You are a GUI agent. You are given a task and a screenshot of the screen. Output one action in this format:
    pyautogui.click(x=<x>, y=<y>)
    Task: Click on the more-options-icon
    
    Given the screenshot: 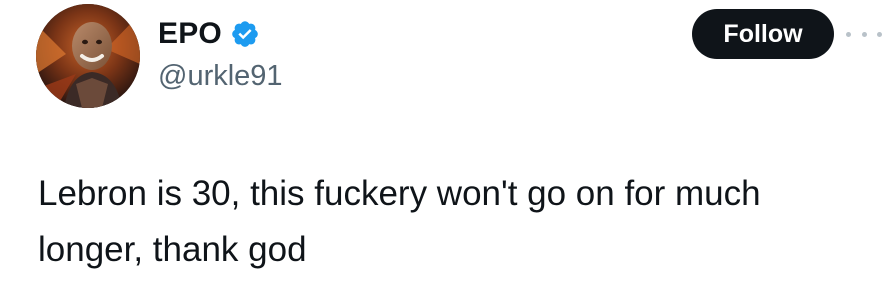 What is the action you would take?
    pyautogui.click(x=864, y=34)
    